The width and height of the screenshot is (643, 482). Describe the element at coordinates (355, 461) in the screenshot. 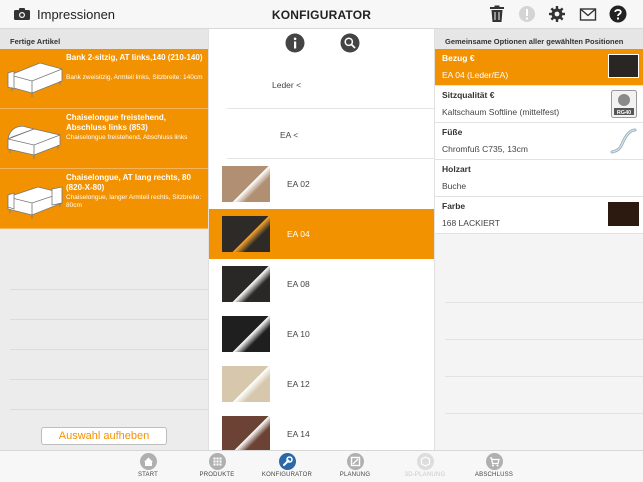

I see `planning-icon` at that location.